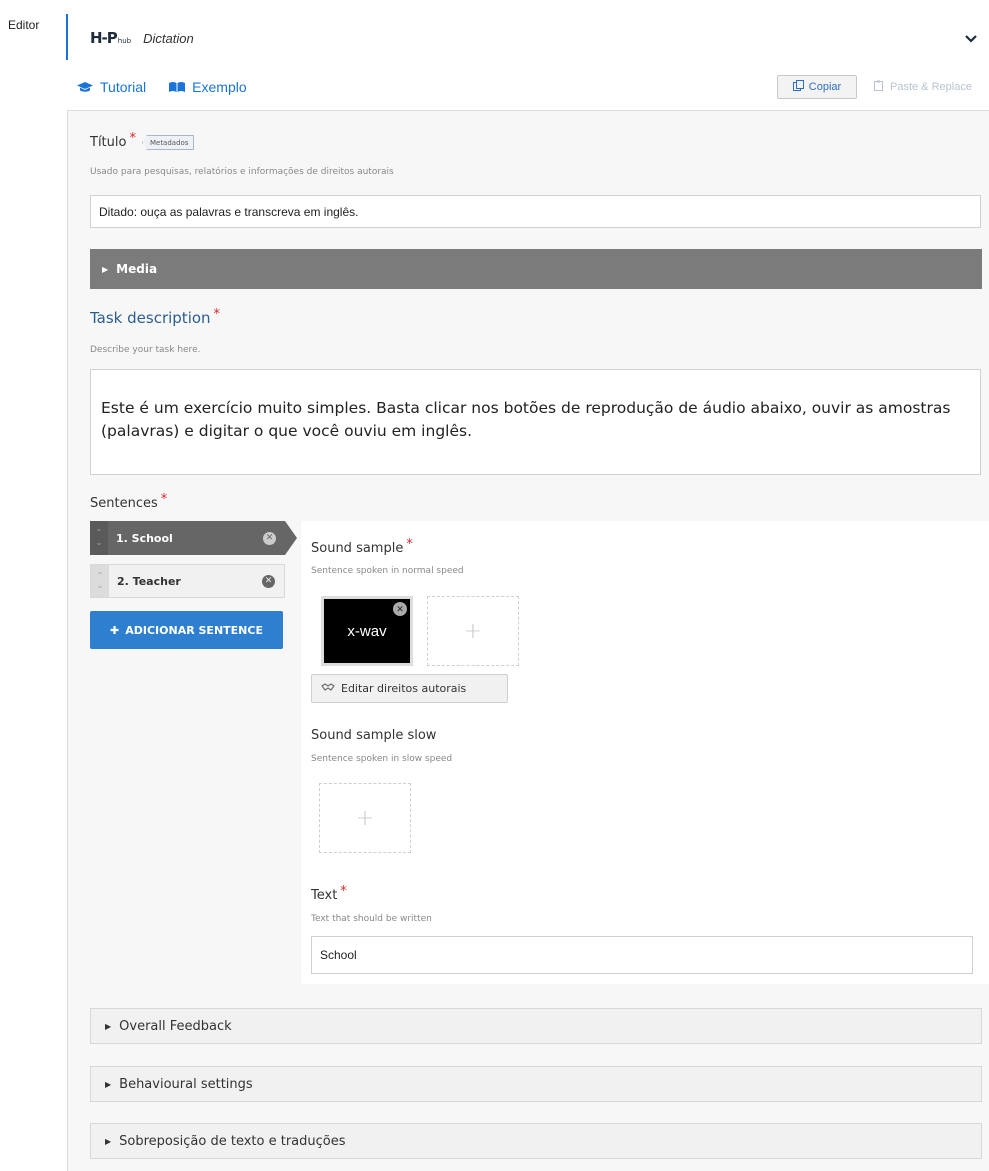 The height and width of the screenshot is (1171, 989). What do you see at coordinates (144, 538) in the screenshot?
I see `sentence-item-label: 1. School` at bounding box center [144, 538].